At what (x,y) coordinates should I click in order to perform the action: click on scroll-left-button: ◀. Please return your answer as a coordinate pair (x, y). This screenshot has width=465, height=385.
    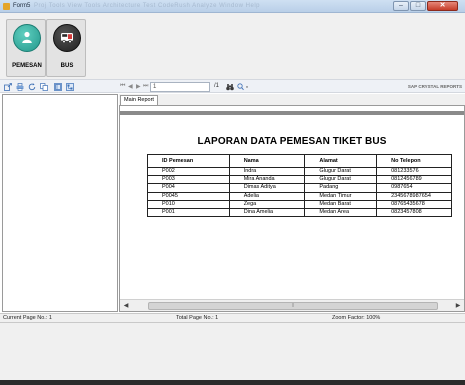
    Looking at the image, I should click on (126, 306).